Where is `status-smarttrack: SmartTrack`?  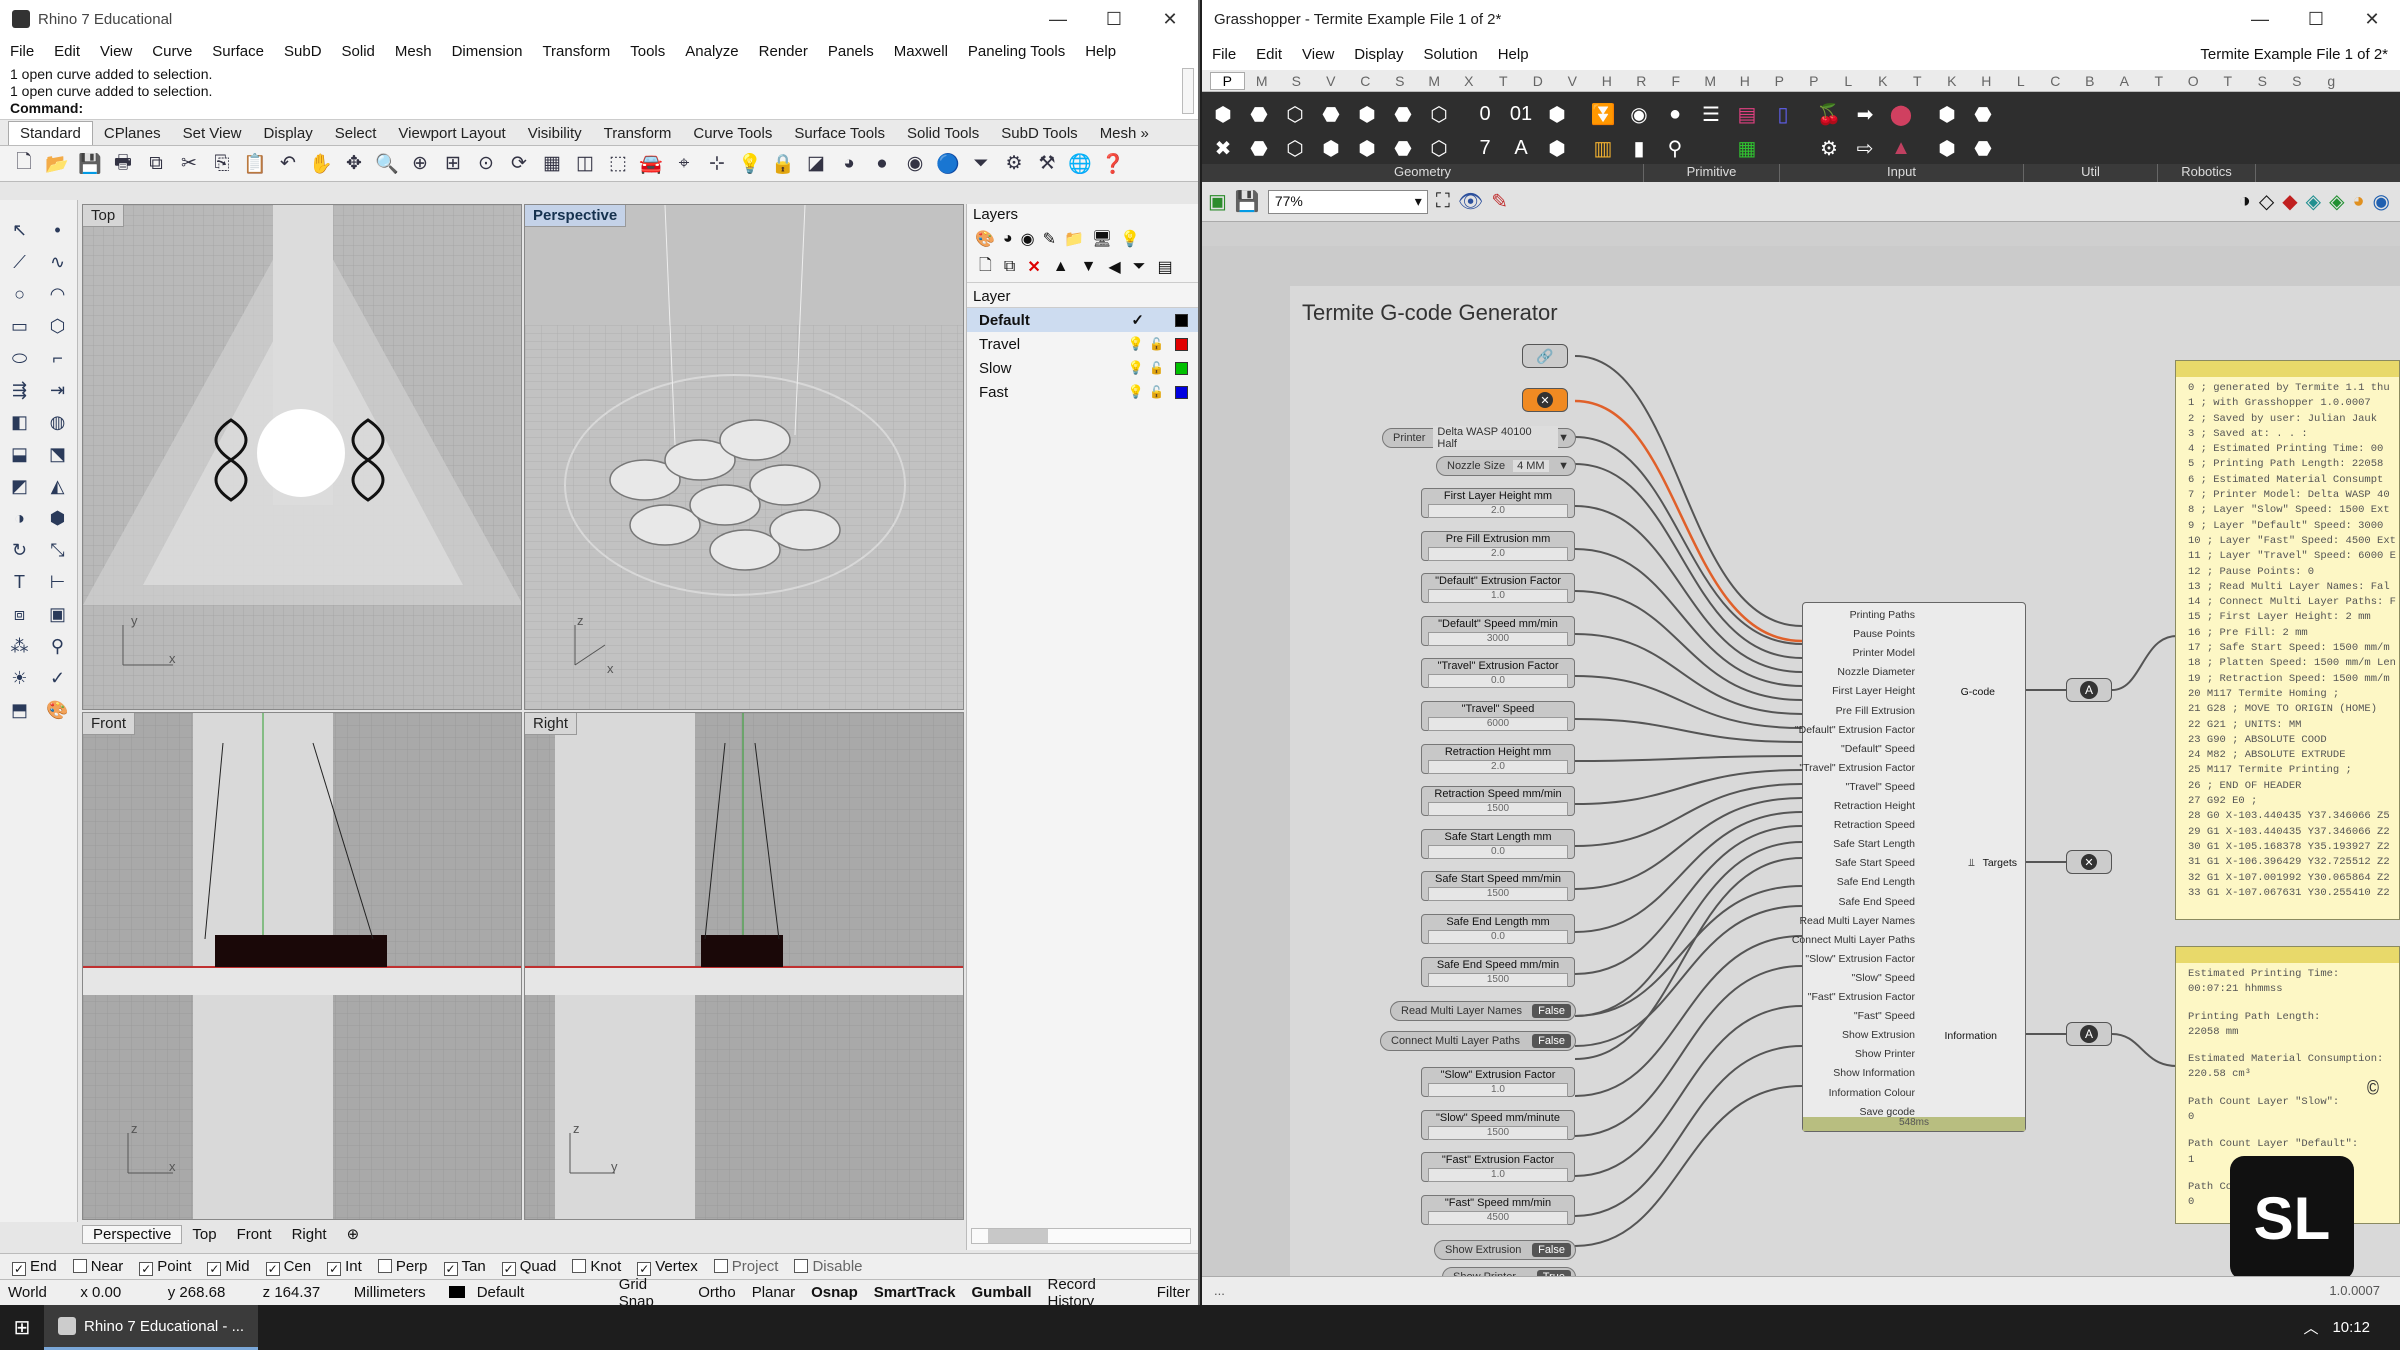 status-smarttrack: SmartTrack is located at coordinates (915, 1292).